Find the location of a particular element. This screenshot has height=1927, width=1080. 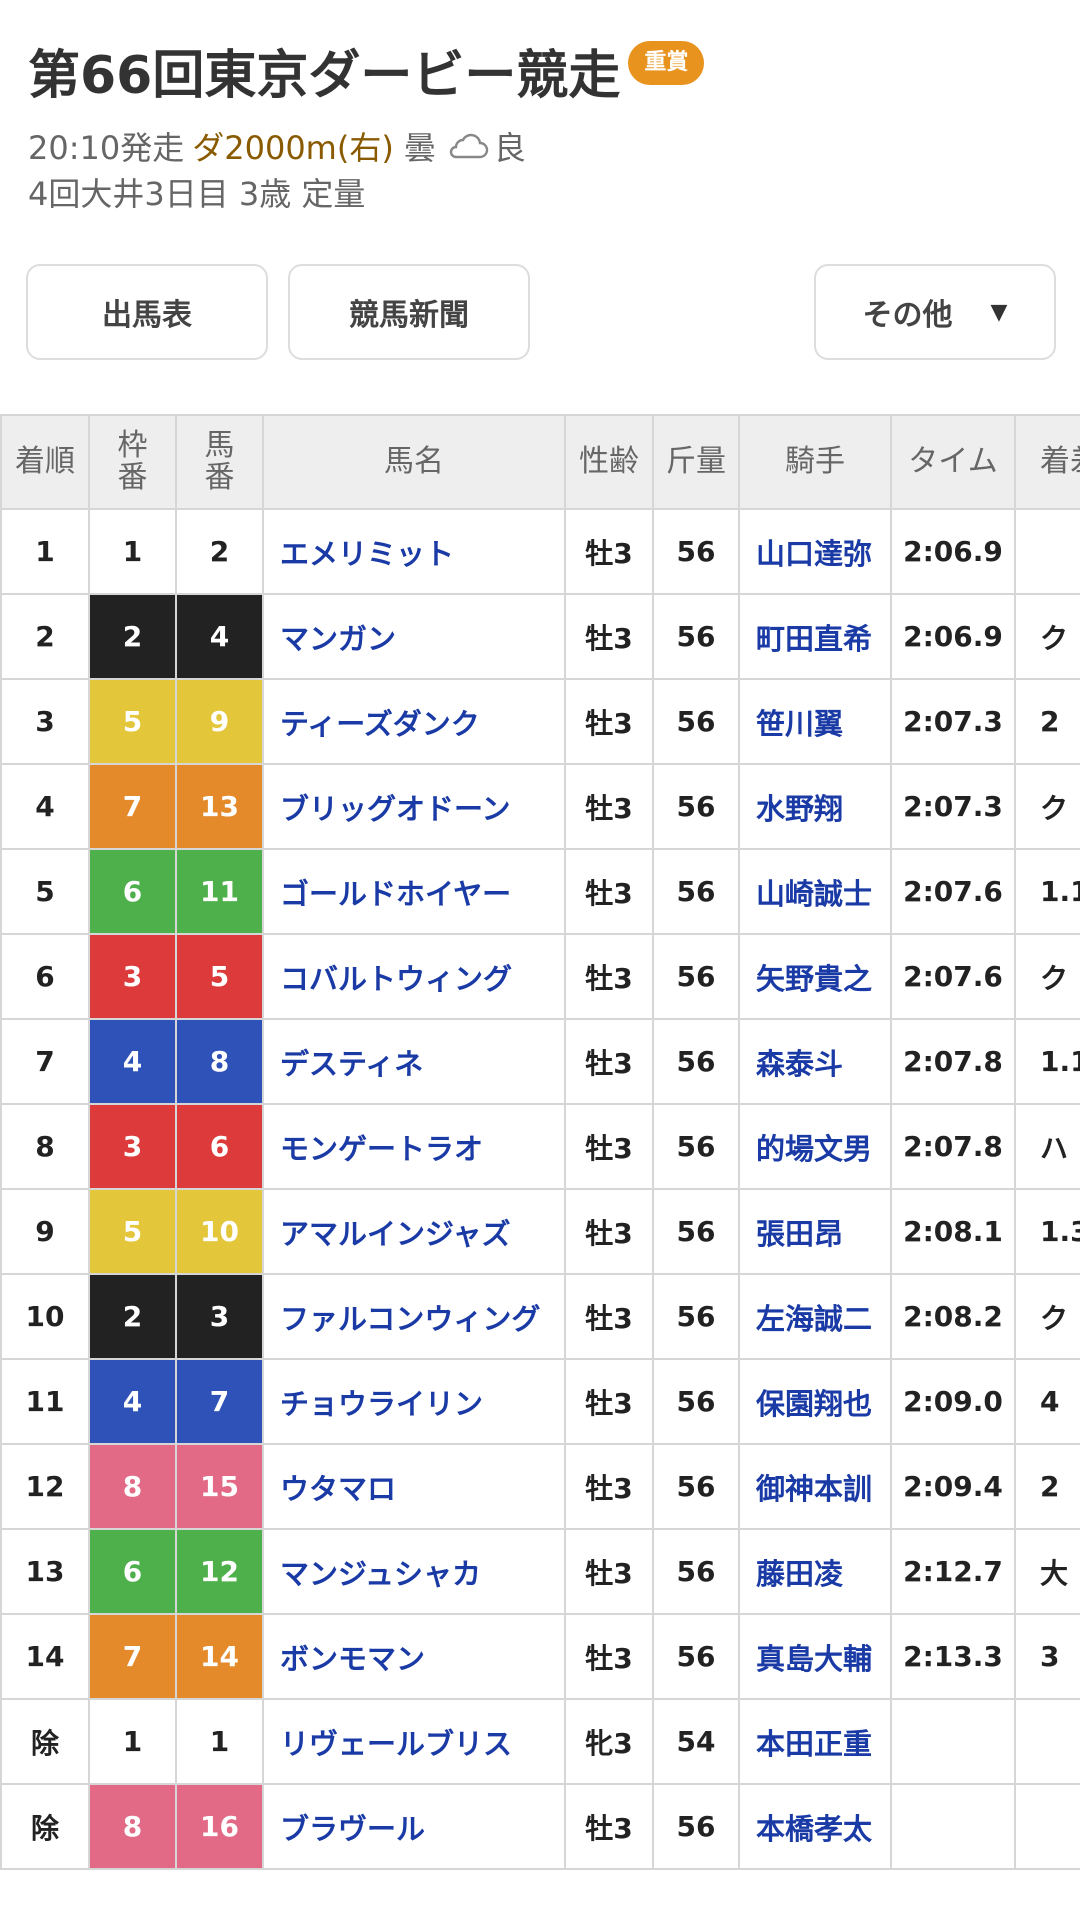

meeting-info: 4回大井3日目 3歳 定量 is located at coordinates (197, 194).